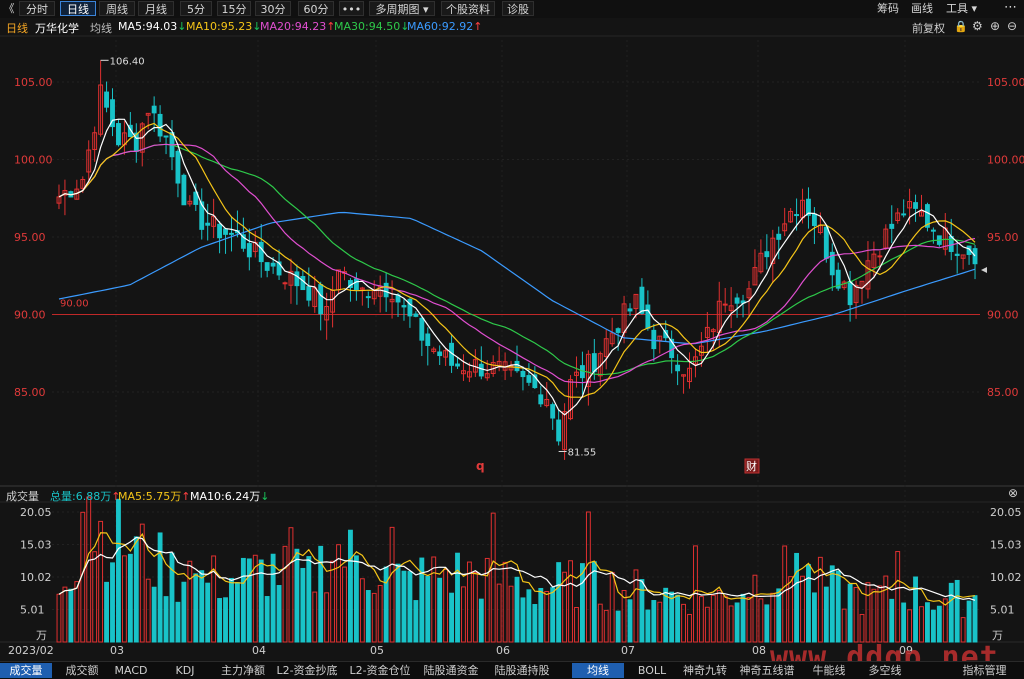 The width and height of the screenshot is (1024, 679). Describe the element at coordinates (33, 82) in the screenshot. I see `price-tick-left: 105.00` at that location.